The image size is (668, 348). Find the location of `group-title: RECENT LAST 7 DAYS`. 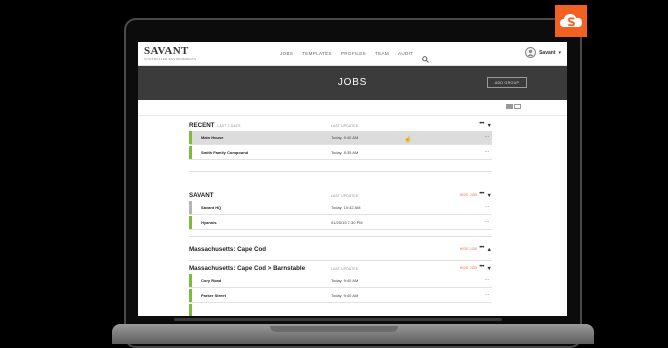

group-title: RECENT LAST 7 DAYS is located at coordinates (215, 125).